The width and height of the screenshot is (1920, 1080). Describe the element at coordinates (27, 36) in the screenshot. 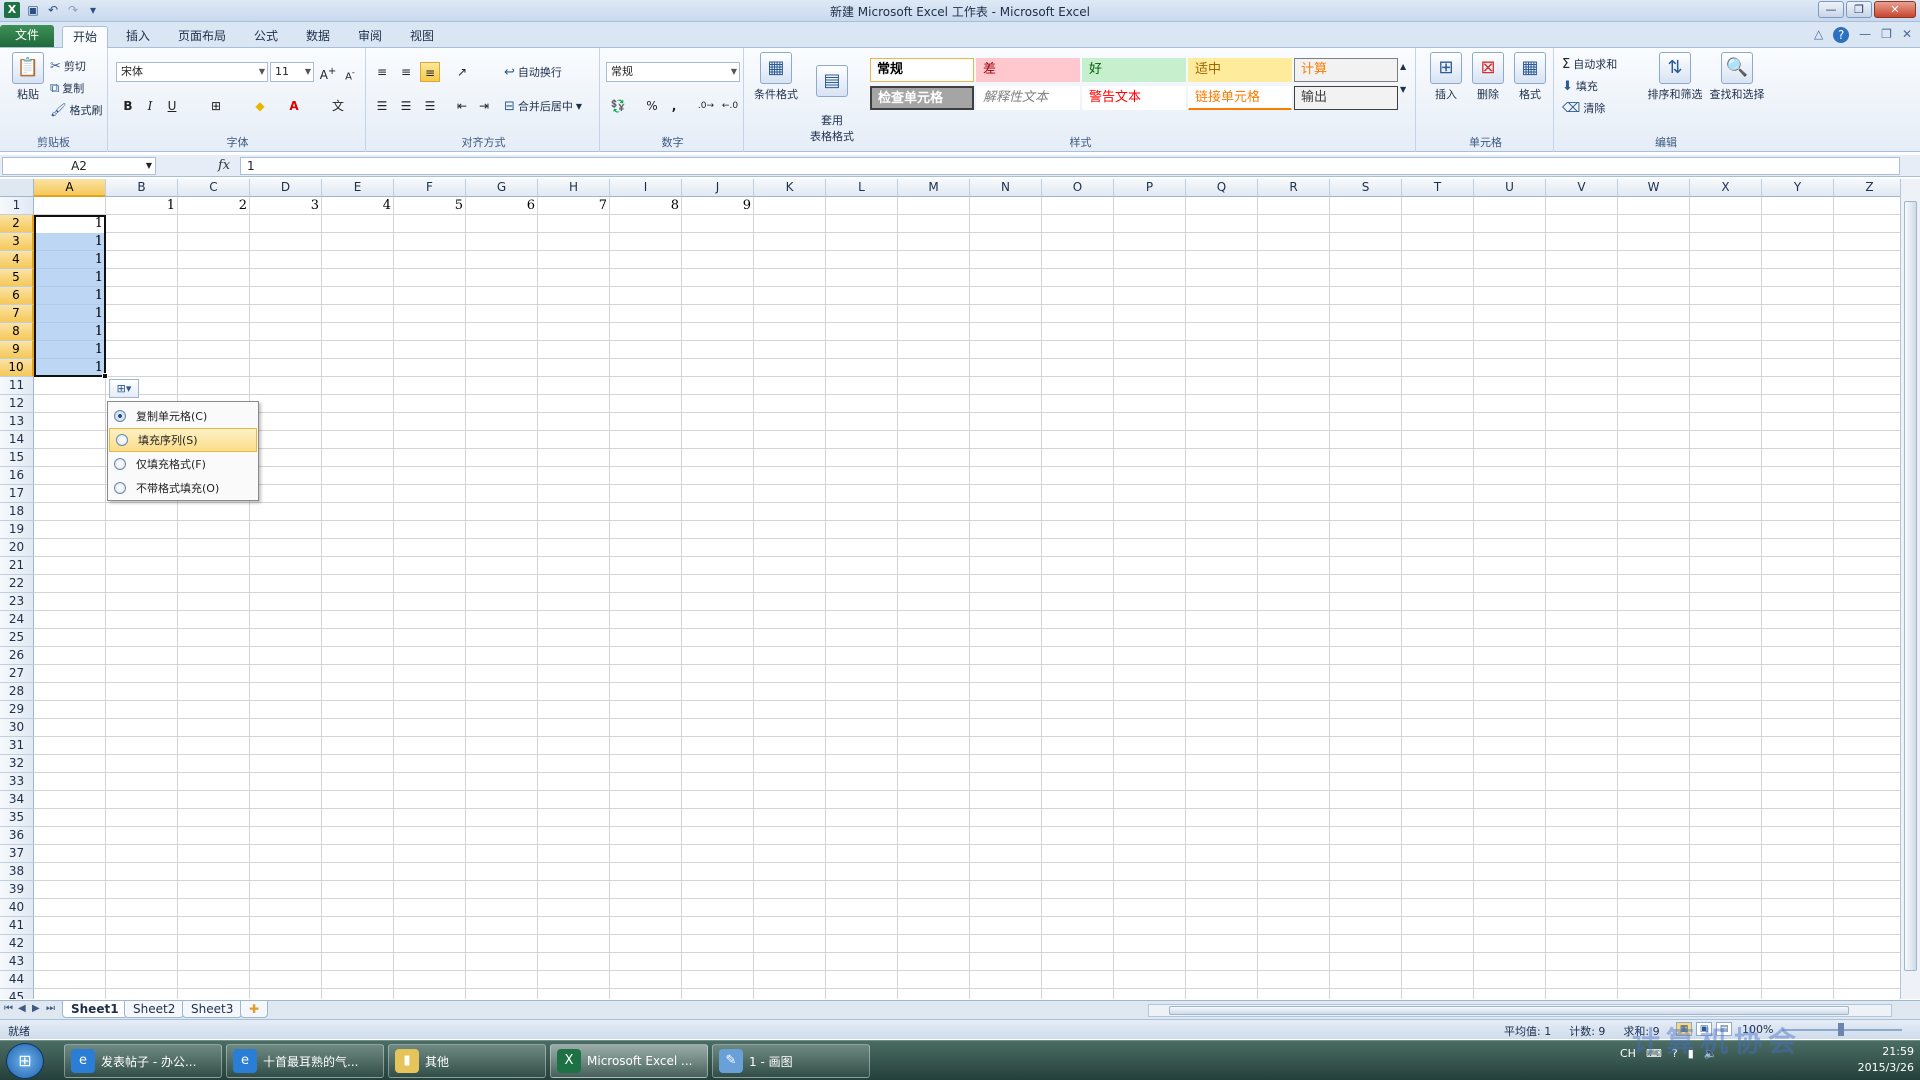

I see `tab-file: 文件` at that location.